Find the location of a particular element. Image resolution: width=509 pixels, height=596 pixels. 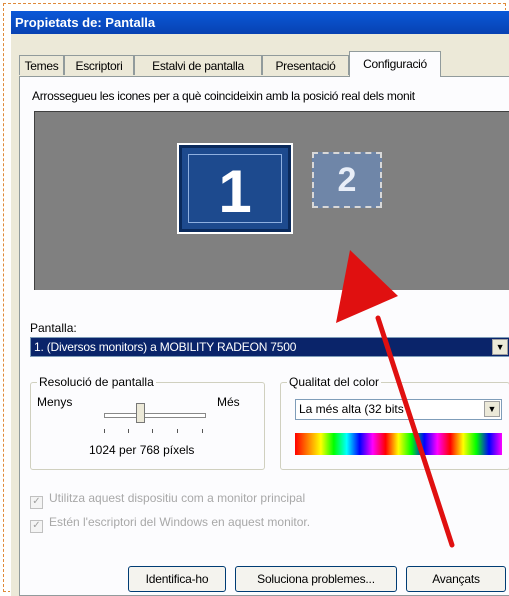

annotation-arrow-icon is located at coordinates (395, 399).